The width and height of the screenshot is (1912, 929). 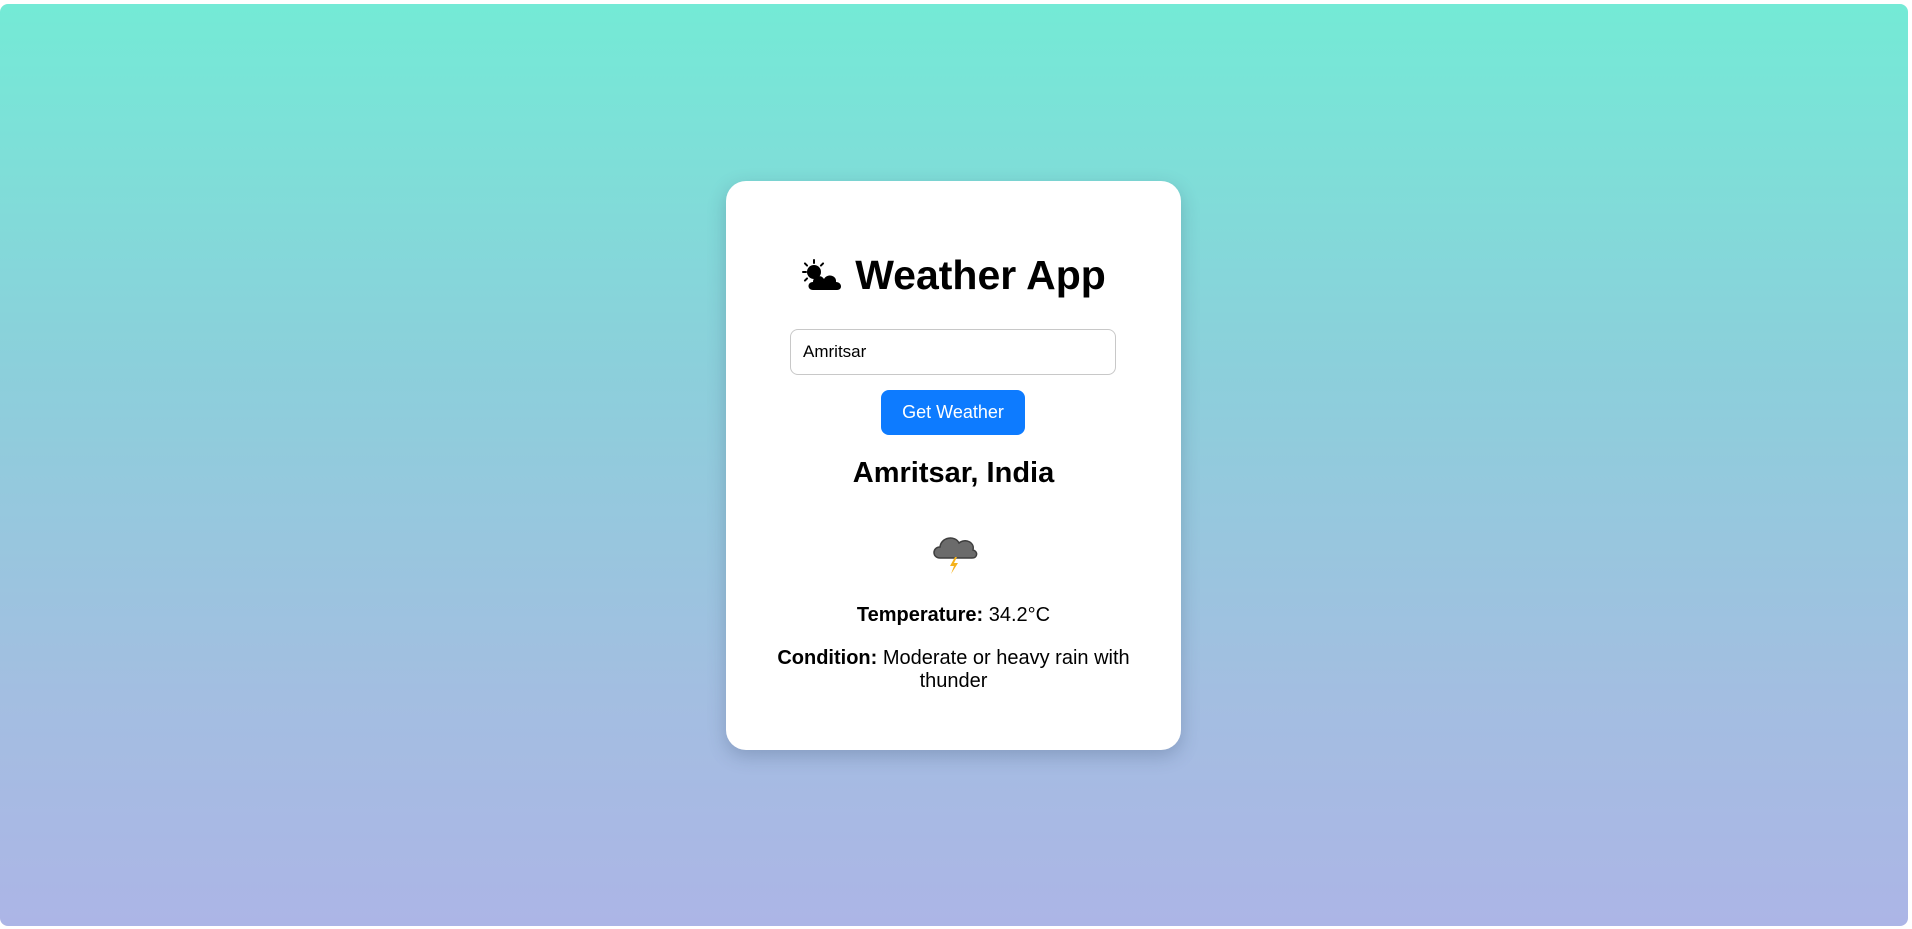 I want to click on get-weather-button: Get Weather, so click(x=953, y=412).